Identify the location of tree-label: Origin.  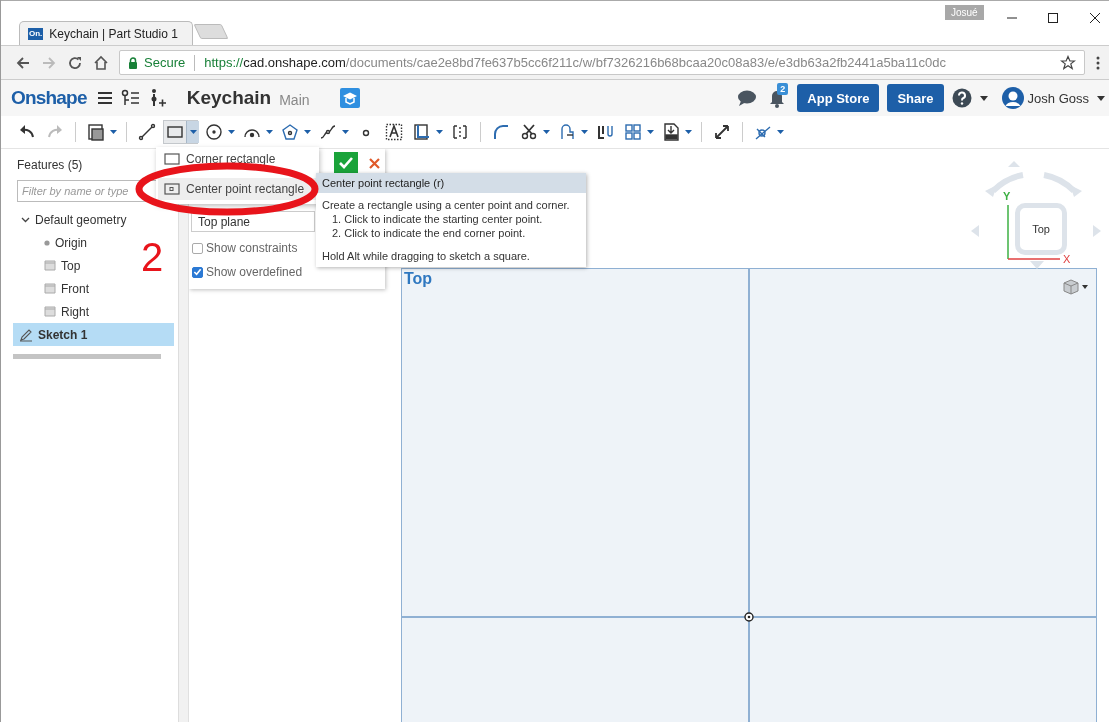
(71, 242).